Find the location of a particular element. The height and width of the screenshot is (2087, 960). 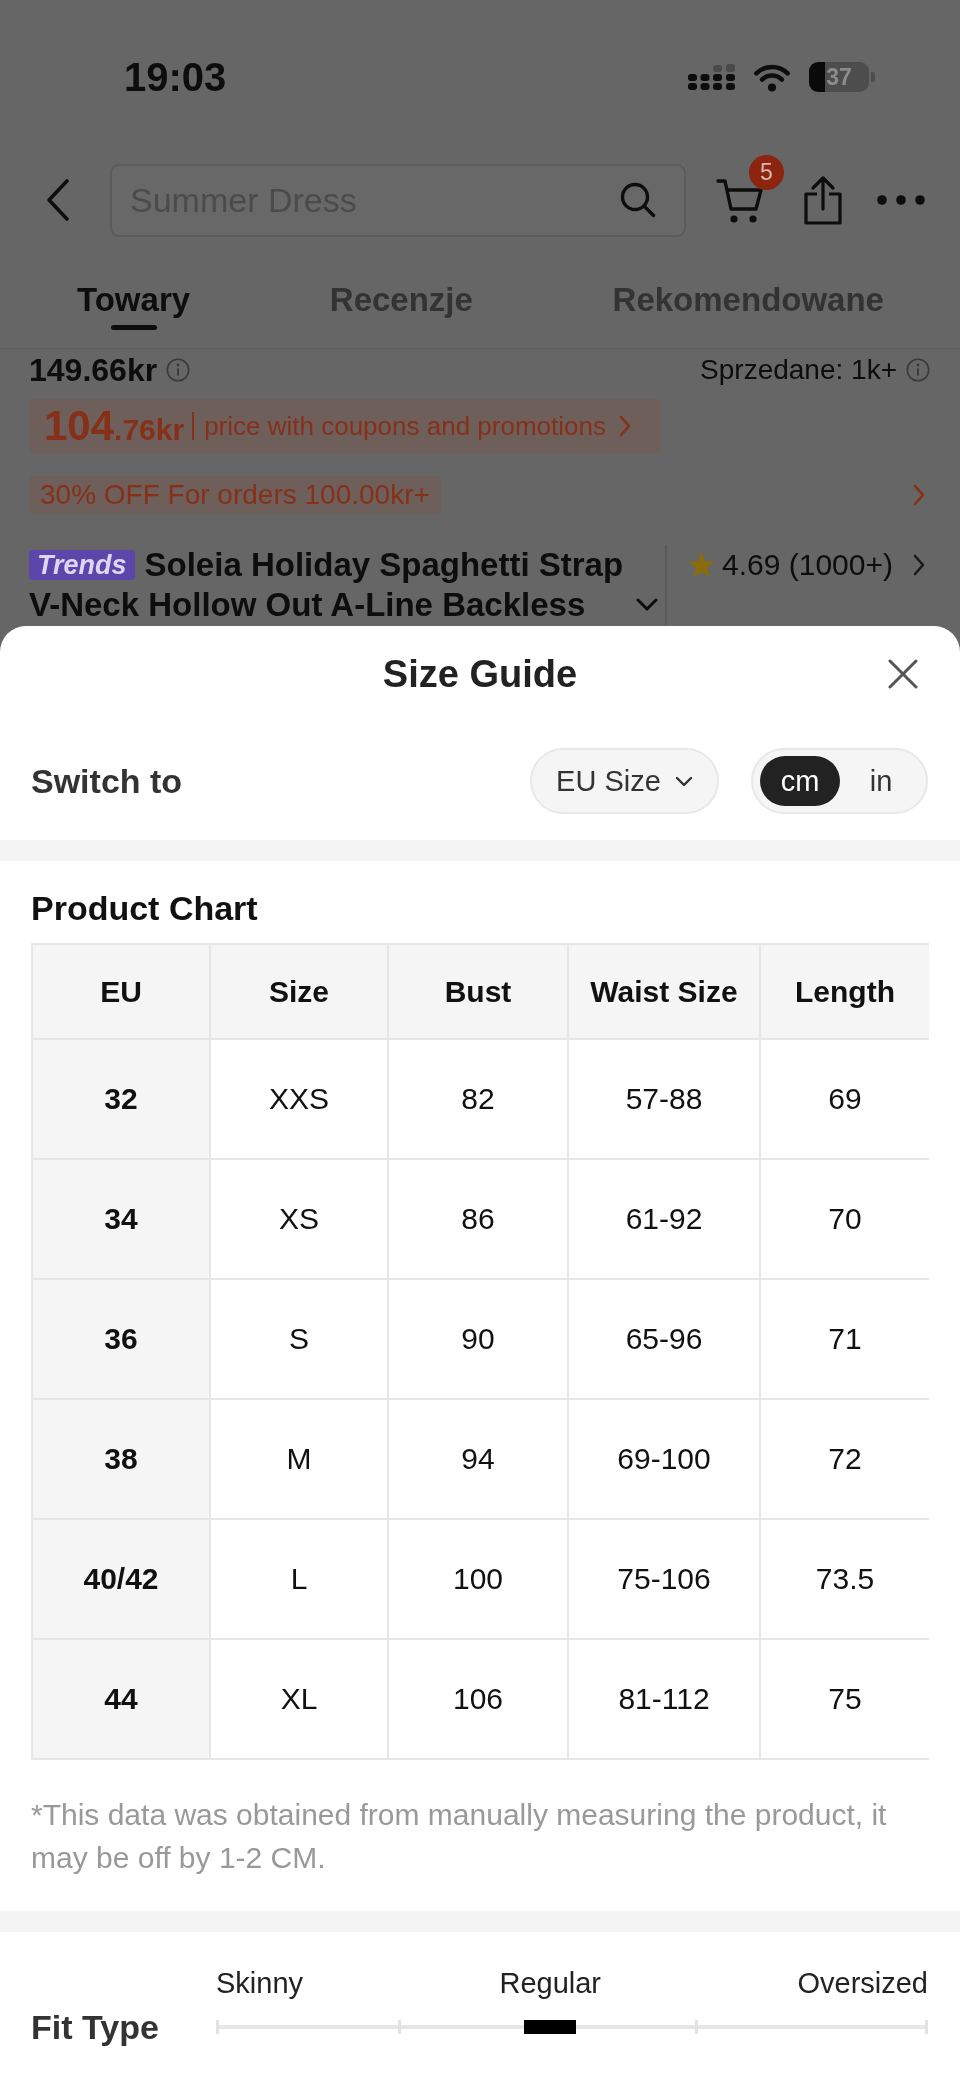

coupon-note: price with coupons and promotions is located at coordinates (405, 426).